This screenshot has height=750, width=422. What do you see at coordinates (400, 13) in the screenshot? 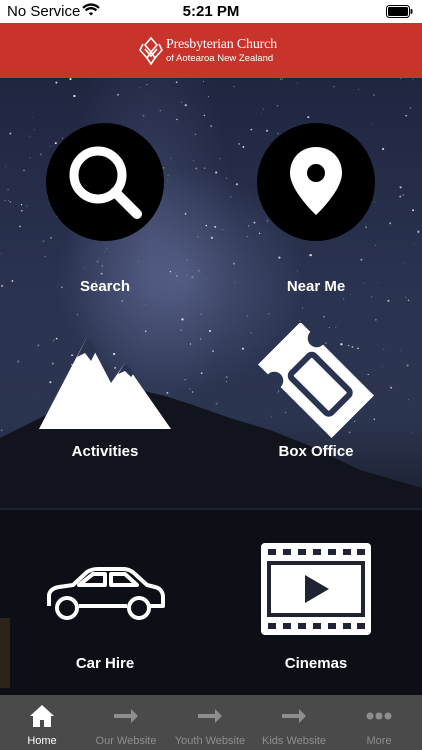
I see `battery-icon` at bounding box center [400, 13].